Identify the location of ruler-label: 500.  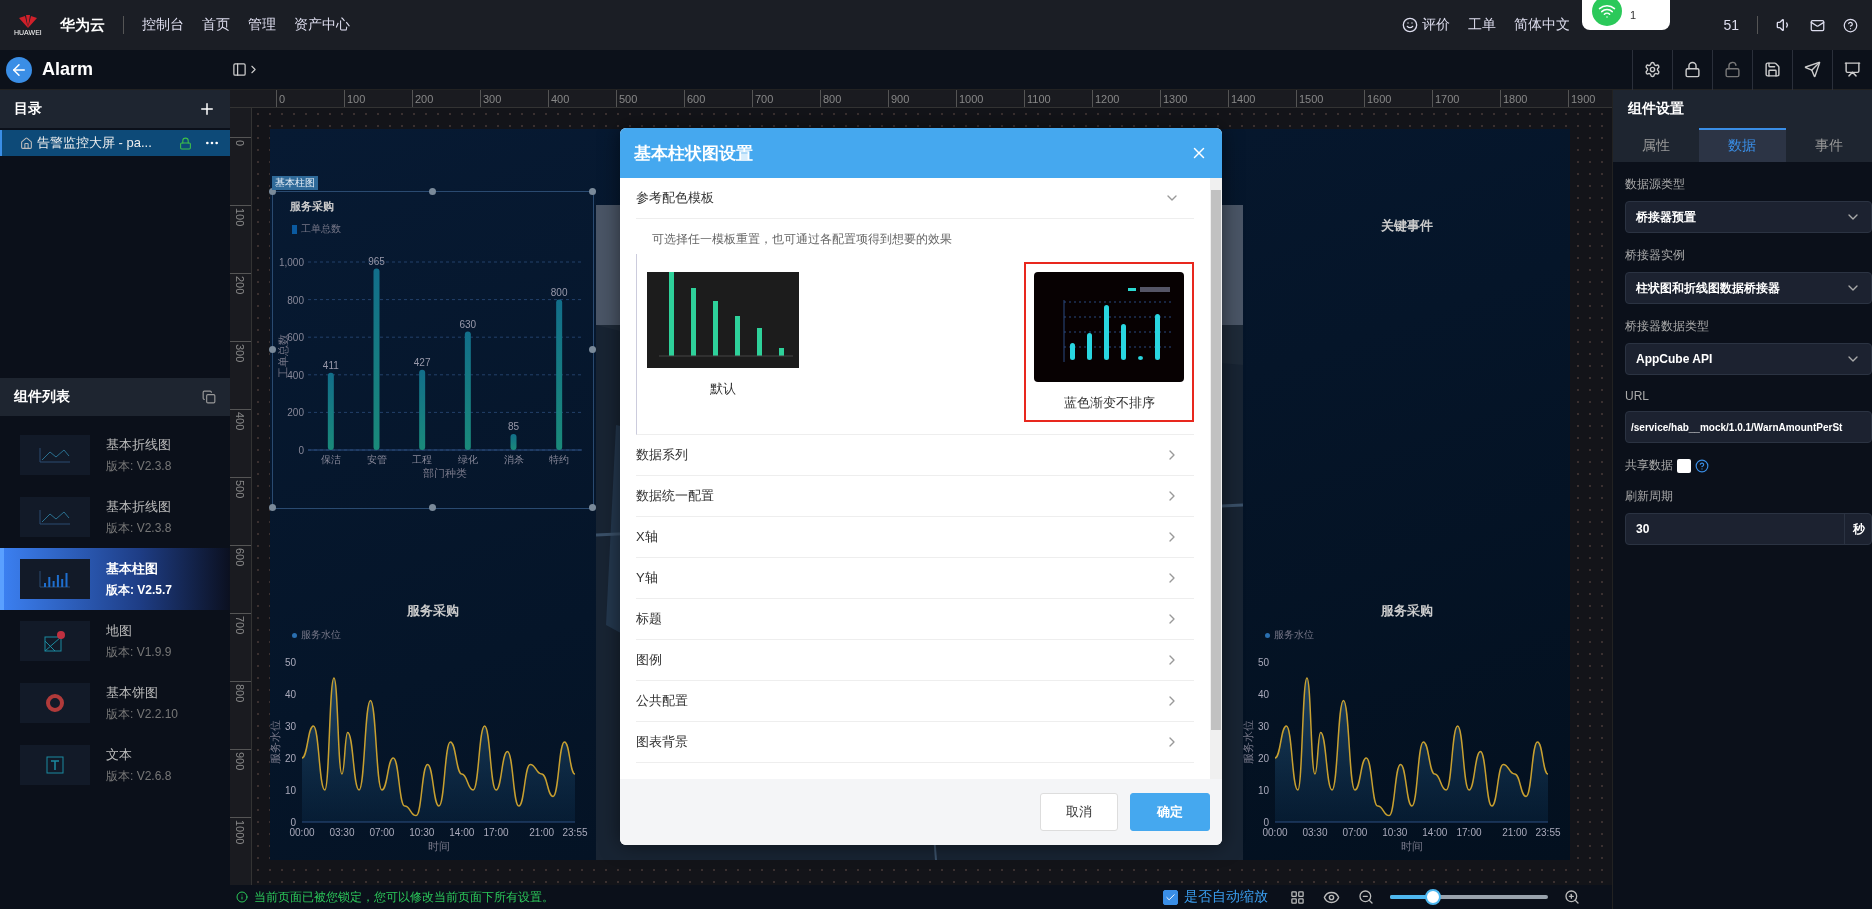
(240, 489).